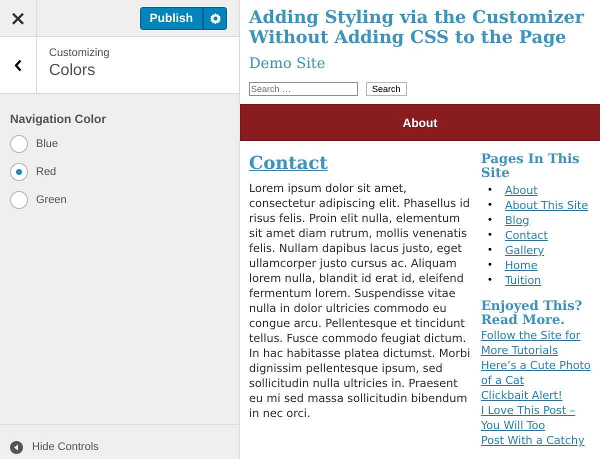 The width and height of the screenshot is (600, 459). What do you see at coordinates (539, 395) in the screenshot?
I see `post-link: Clickbait Alert!` at bounding box center [539, 395].